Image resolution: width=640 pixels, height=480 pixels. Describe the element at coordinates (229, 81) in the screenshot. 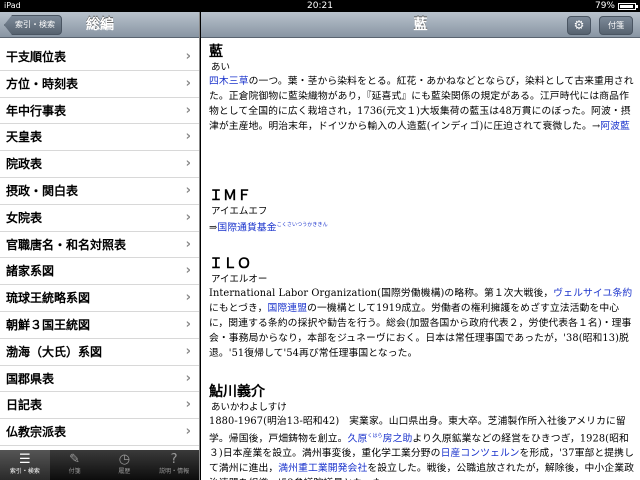

I see `link-shiboku-sanso: 四木三草` at that location.